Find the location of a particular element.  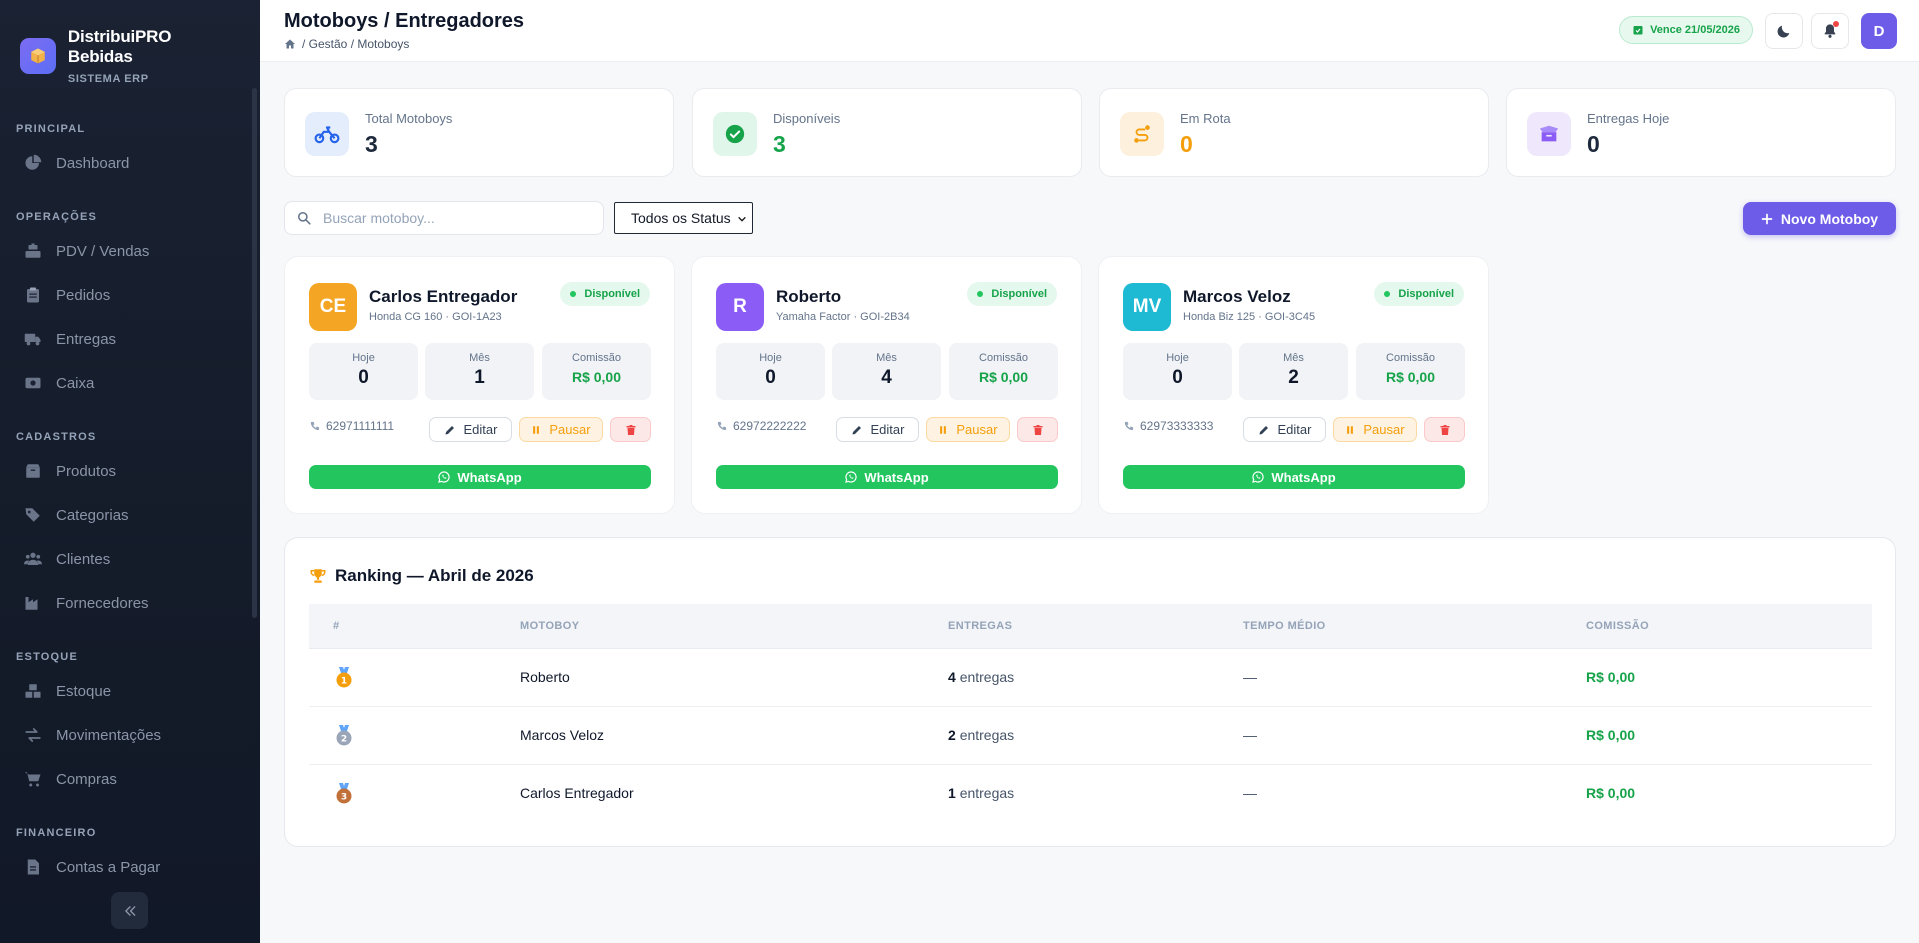

whatsapp-icon is located at coordinates (851, 477).